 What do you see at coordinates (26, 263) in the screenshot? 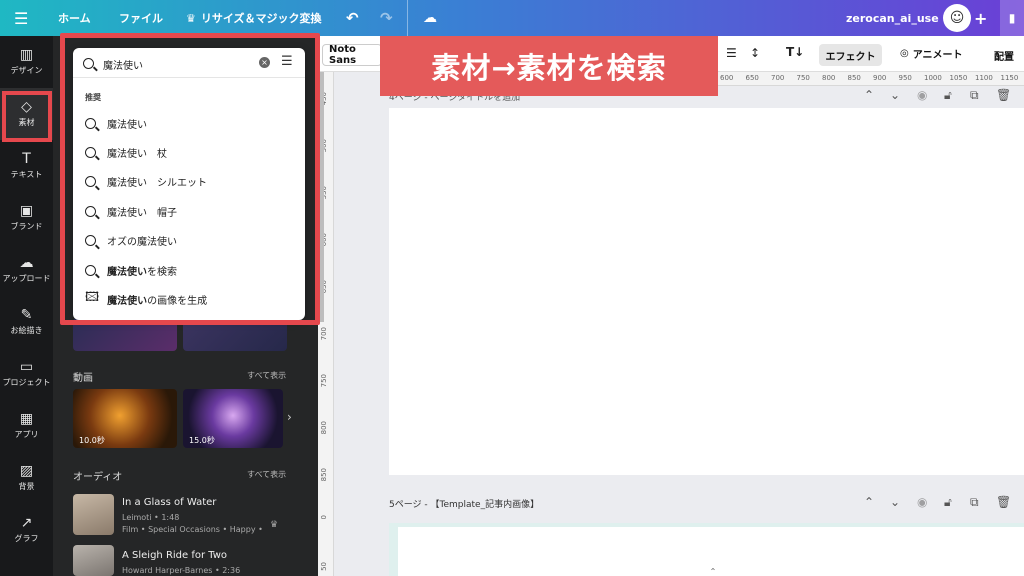
I see `upload-icon: ☁` at bounding box center [26, 263].